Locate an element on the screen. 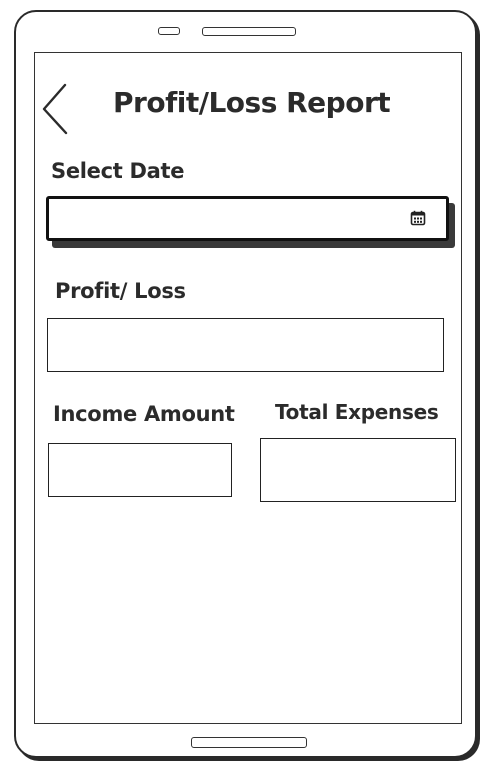 This screenshot has height=769, width=482. profit-loss-field is located at coordinates (245, 345).